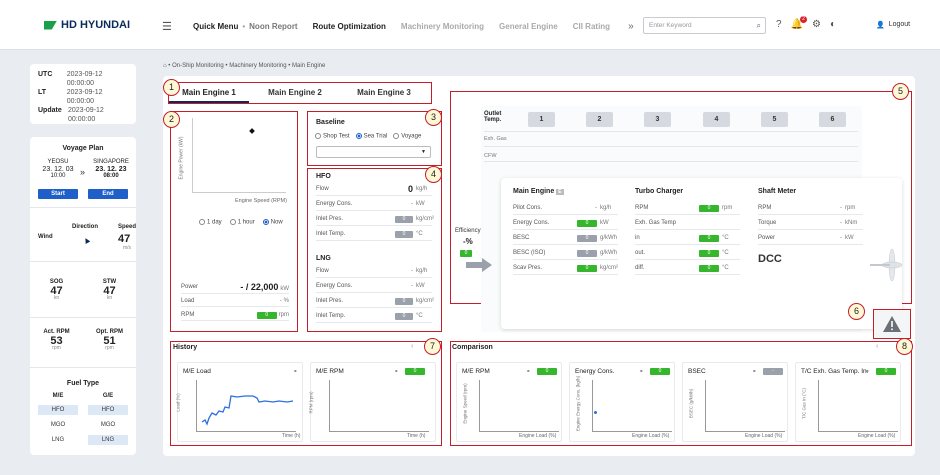 Image resolution: width=940 pixels, height=475 pixels. Describe the element at coordinates (349, 26) in the screenshot. I see `nav-route-optimization: Route Optimization` at that location.